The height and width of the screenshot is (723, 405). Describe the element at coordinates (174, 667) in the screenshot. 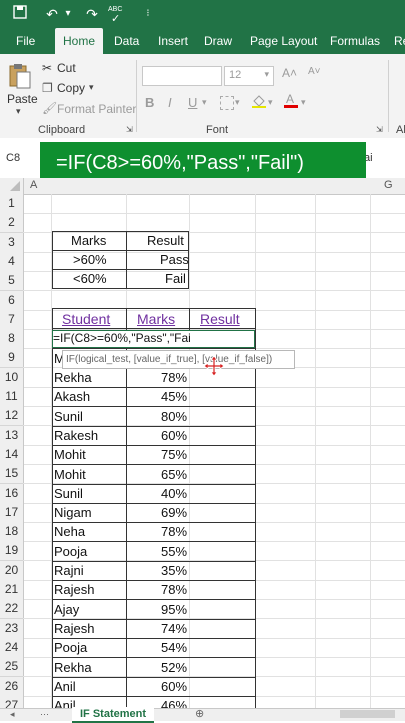

I see `marks-cell: 52%` at that location.